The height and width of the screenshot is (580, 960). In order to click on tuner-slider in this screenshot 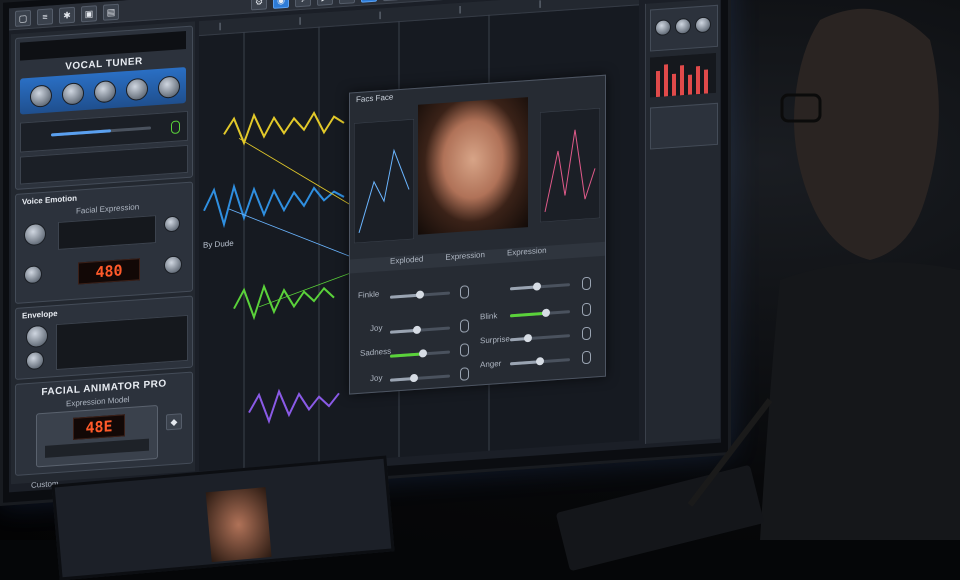, I will do `click(101, 131)`.